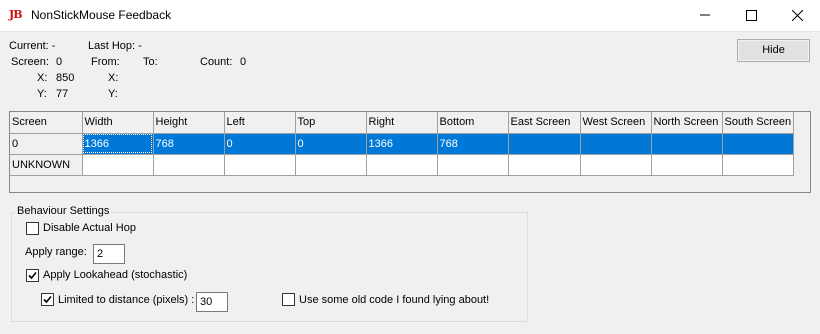  I want to click on column-header: Right, so click(402, 123).